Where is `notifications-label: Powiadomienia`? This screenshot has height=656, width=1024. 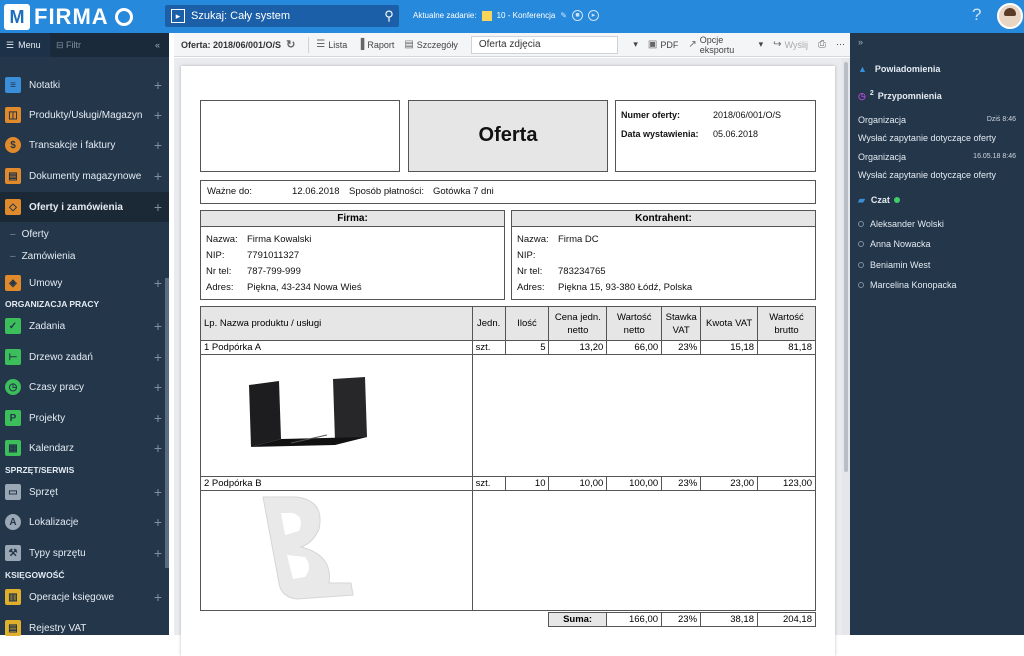 notifications-label: Powiadomienia is located at coordinates (907, 69).